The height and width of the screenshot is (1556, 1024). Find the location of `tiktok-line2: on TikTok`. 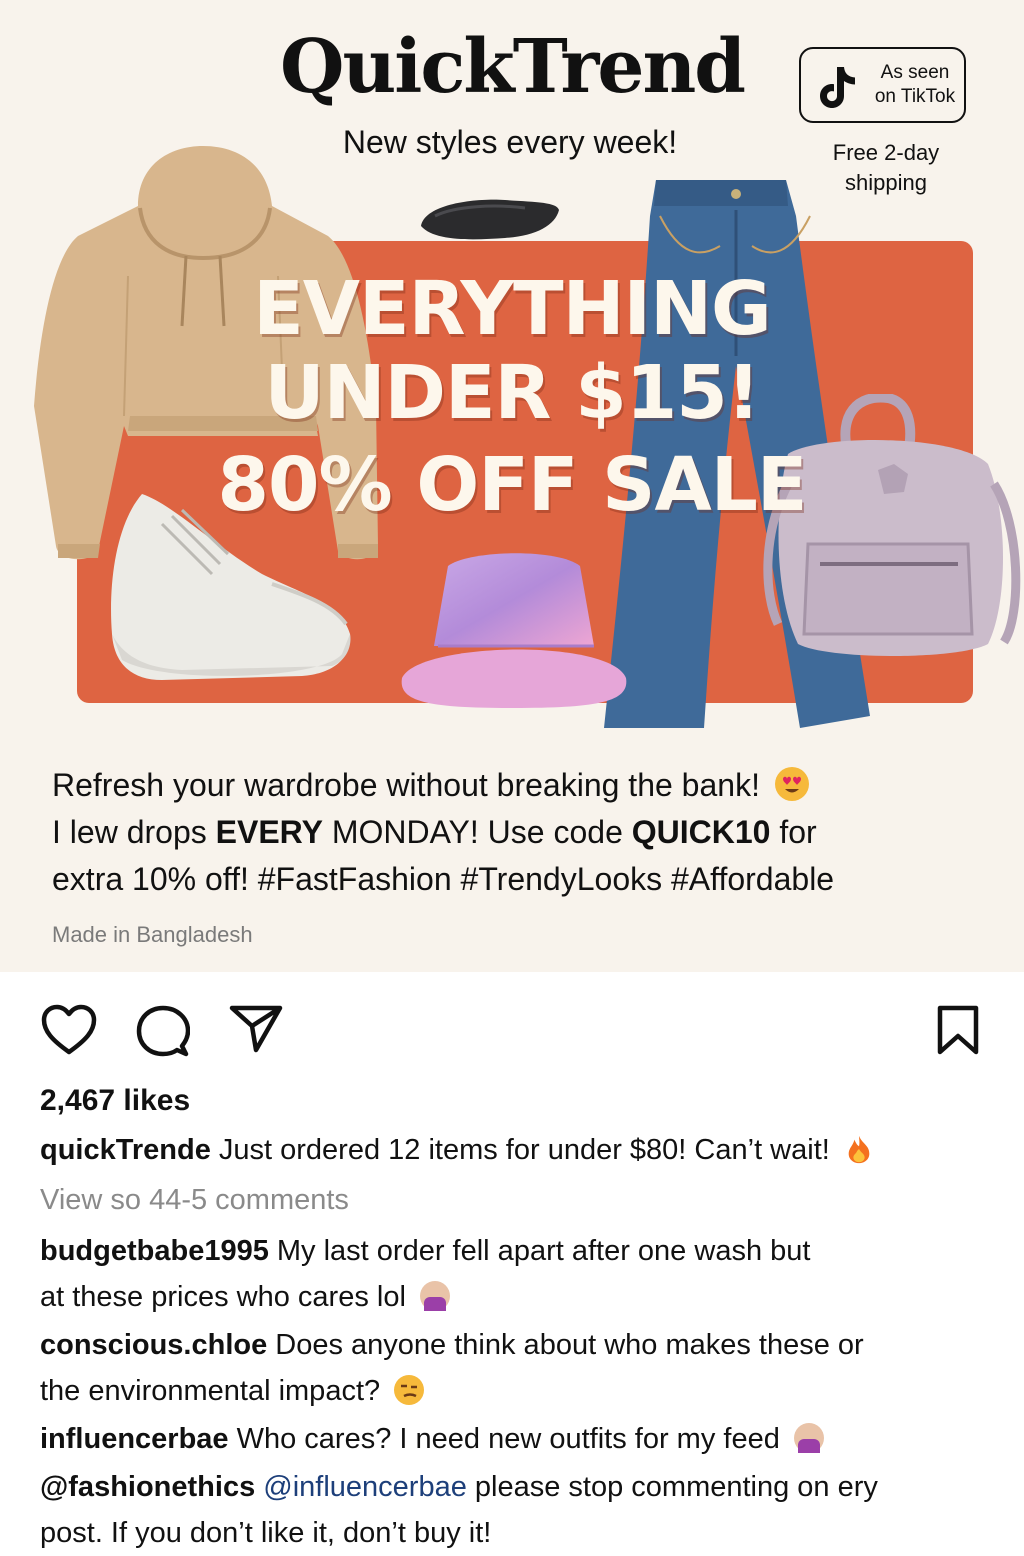

tiktok-line2: on TikTok is located at coordinates (915, 96).